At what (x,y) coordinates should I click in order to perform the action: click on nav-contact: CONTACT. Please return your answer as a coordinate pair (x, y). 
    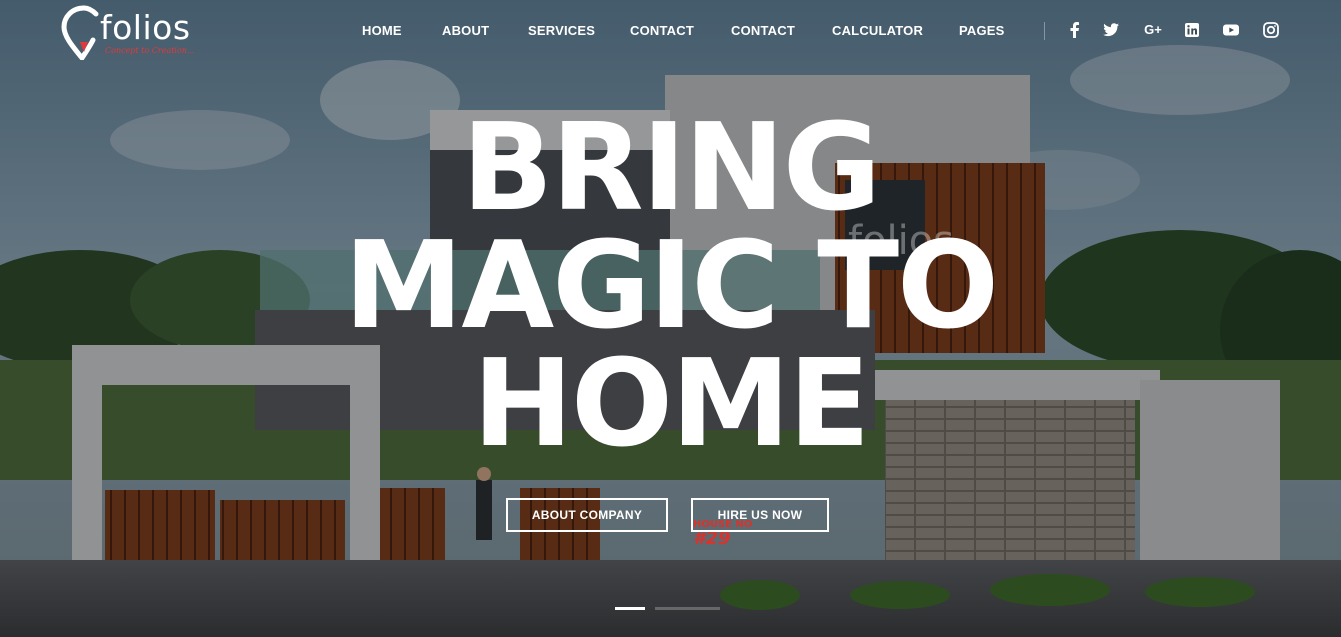
    Looking at the image, I should click on (662, 31).